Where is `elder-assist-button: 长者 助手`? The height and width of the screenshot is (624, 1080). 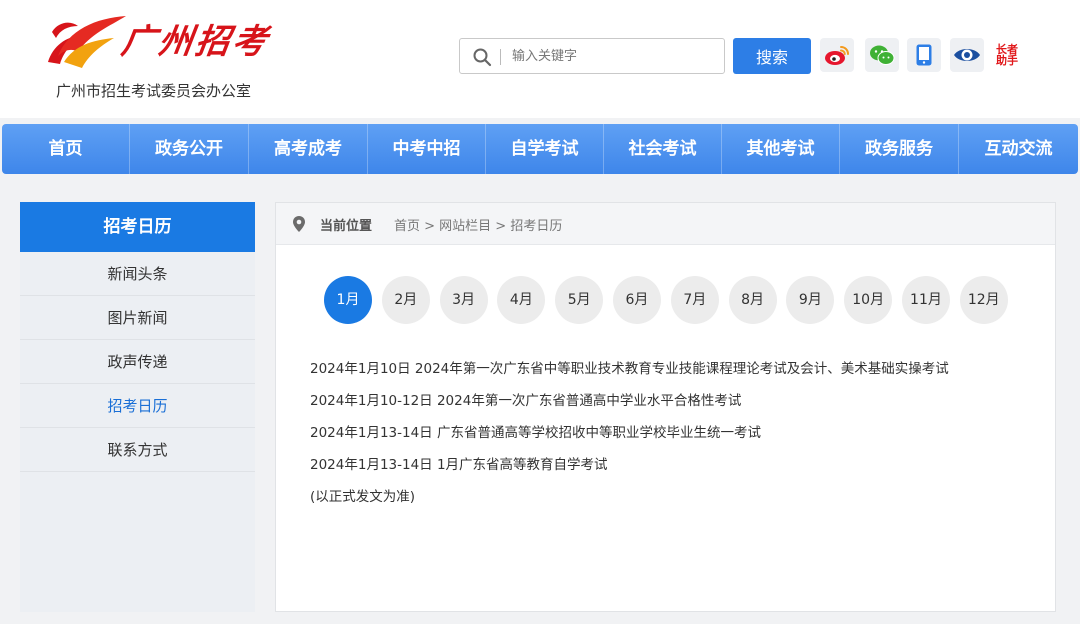 elder-assist-button: 长者 助手 is located at coordinates (1007, 55).